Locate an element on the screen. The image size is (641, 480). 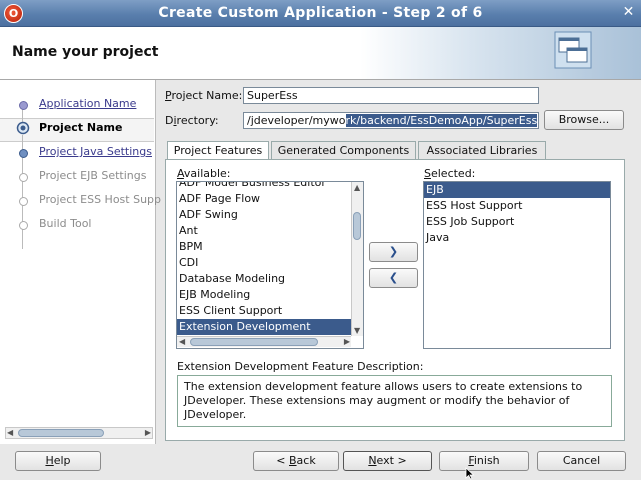
step-application-name: Application Name is located at coordinates (87, 103).